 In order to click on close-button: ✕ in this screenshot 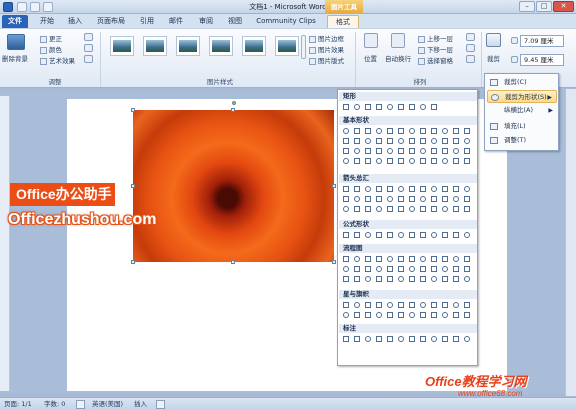, I will do `click(563, 6)`.